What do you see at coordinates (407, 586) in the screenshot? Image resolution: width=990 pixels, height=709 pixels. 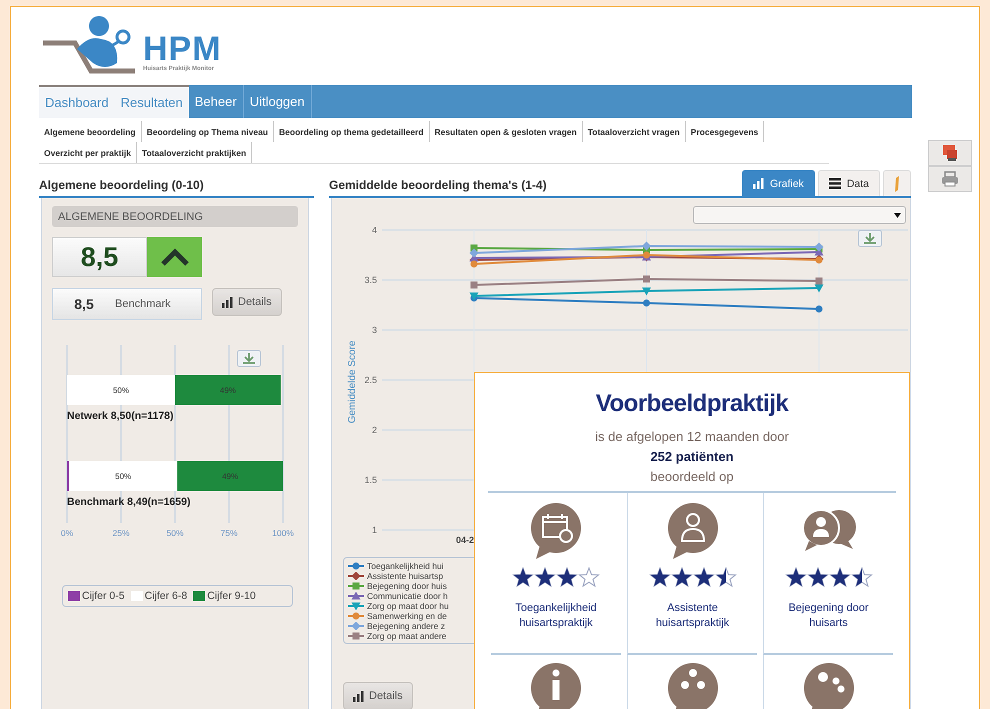 I see `legend-label: Bejegening door huis` at bounding box center [407, 586].